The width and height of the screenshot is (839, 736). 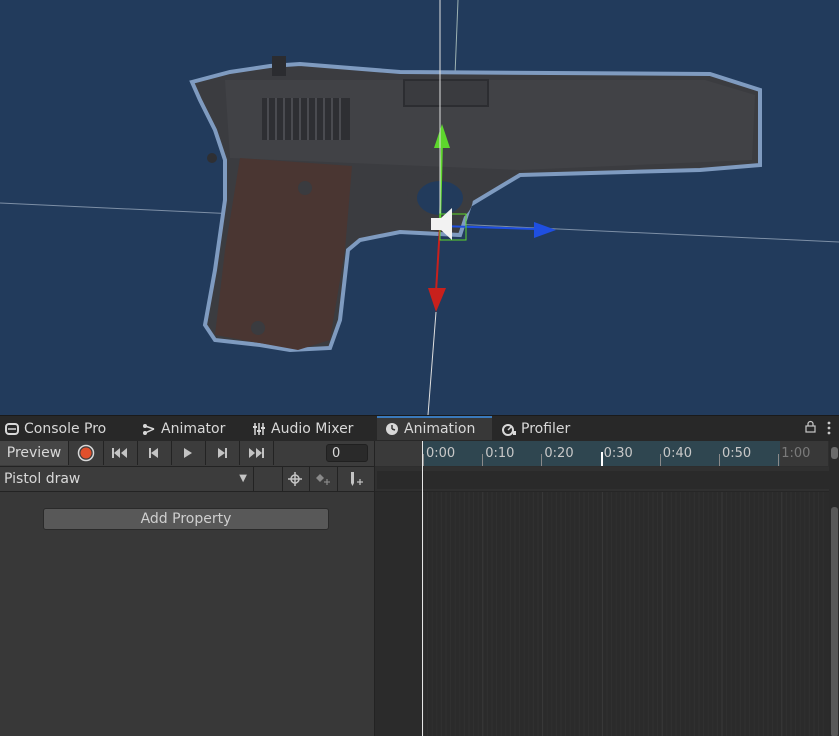 What do you see at coordinates (306, 119) in the screenshot?
I see `slide-serrations` at bounding box center [306, 119].